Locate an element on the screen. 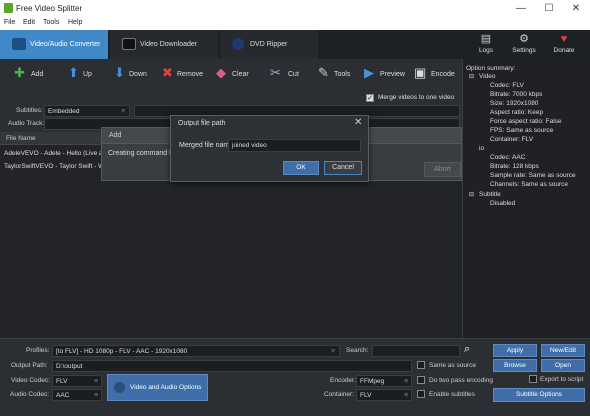  clear-button: ◆ Clear is located at coordinates (236, 74).